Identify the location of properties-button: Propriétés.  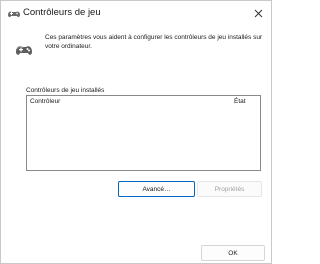
(229, 189).